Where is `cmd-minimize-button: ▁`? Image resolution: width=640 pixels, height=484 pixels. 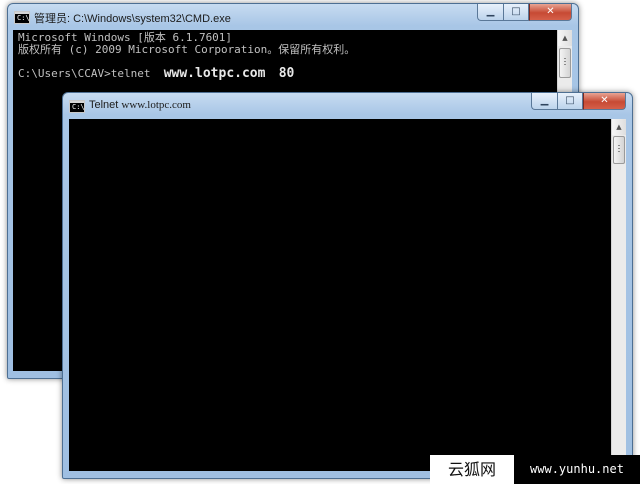
cmd-minimize-button: ▁ is located at coordinates (490, 12).